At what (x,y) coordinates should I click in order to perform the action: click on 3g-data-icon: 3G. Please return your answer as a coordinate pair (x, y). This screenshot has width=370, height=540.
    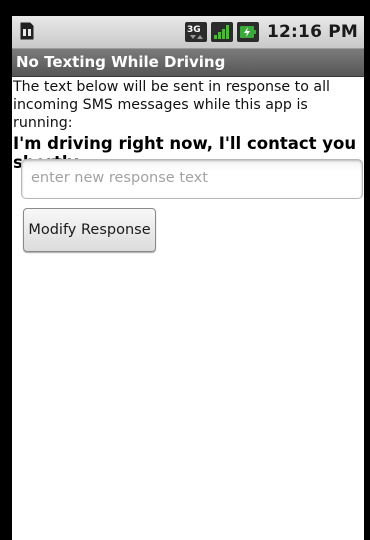
    Looking at the image, I should click on (195, 32).